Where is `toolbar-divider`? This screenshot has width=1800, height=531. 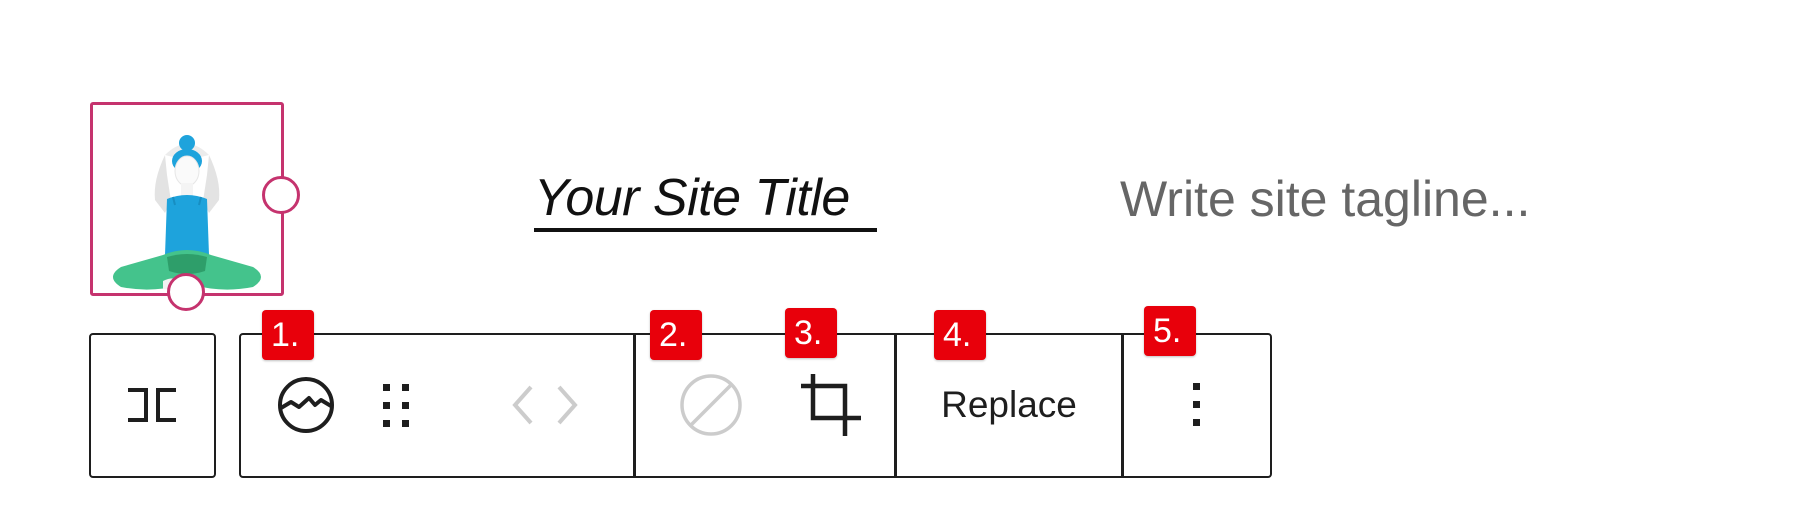 toolbar-divider is located at coordinates (634, 405).